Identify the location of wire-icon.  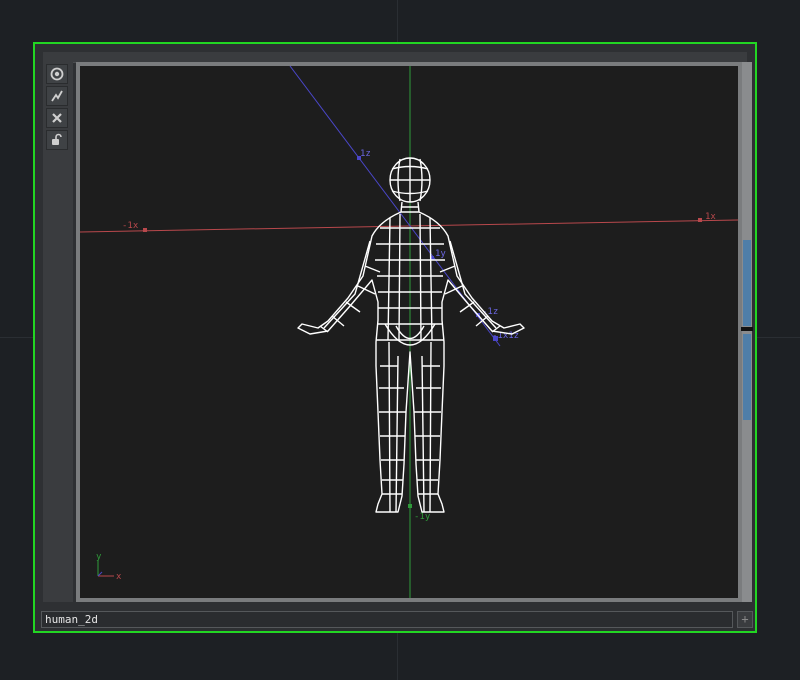
(57, 96).